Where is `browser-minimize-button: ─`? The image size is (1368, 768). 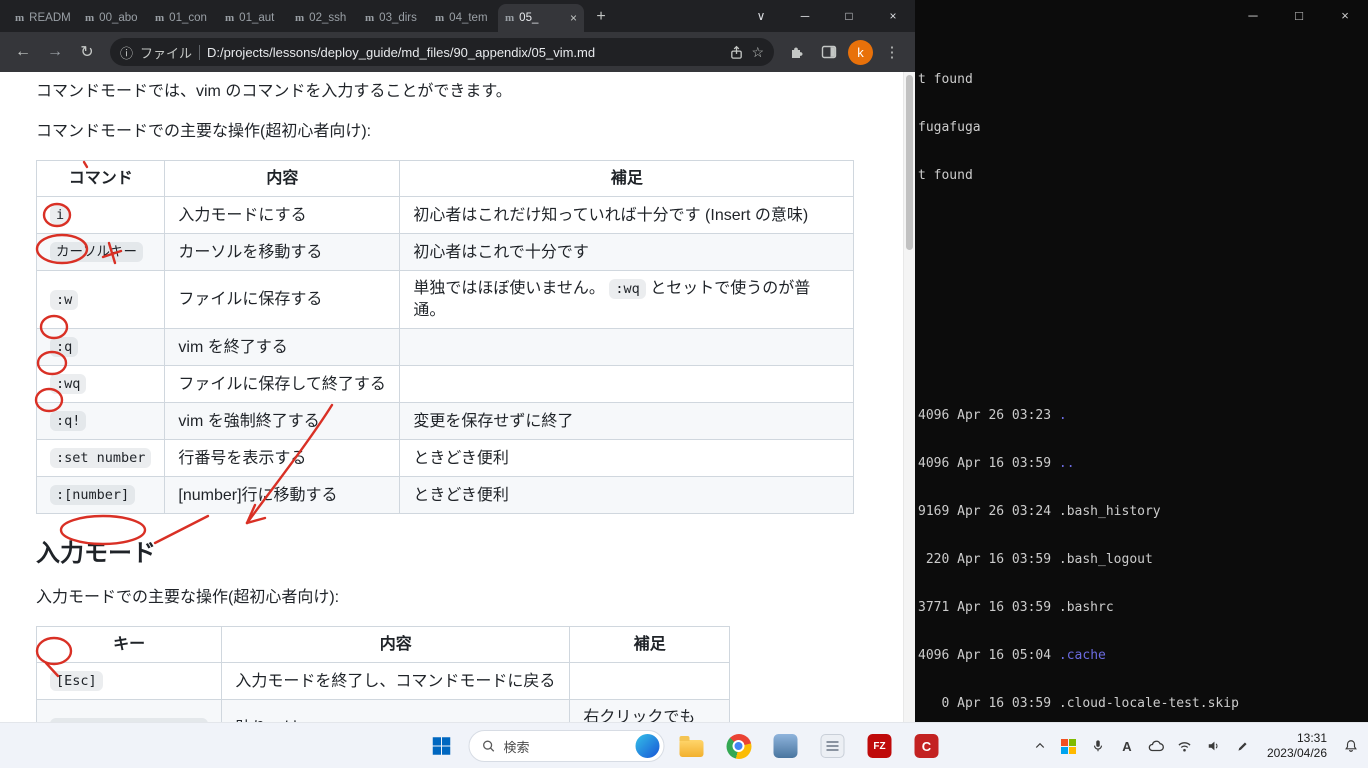 browser-minimize-button: ─ is located at coordinates (805, 16).